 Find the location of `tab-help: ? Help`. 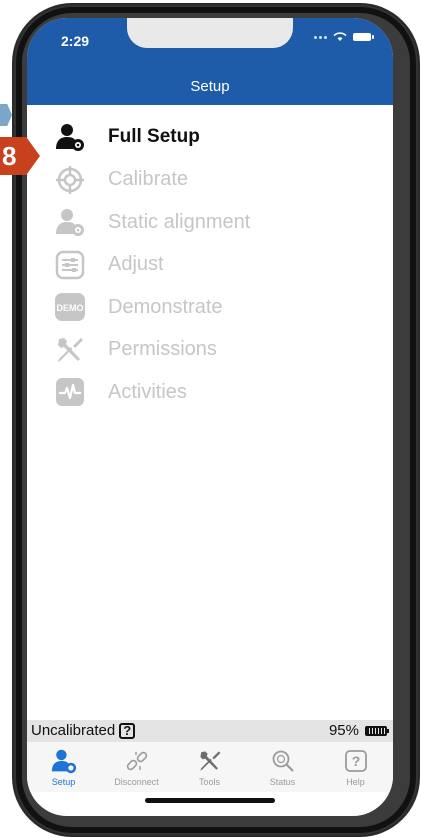

tab-help: ? Help is located at coordinates (355, 766).